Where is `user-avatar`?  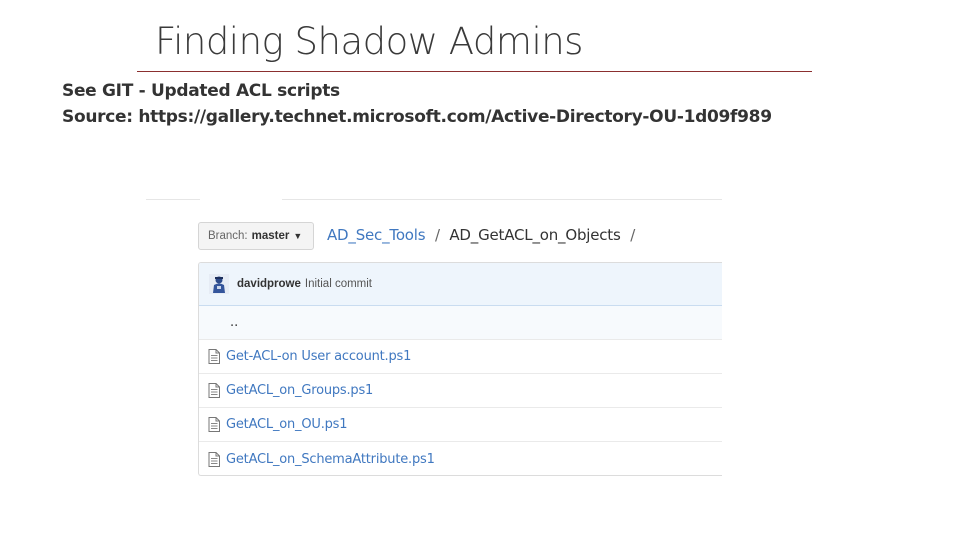
user-avatar is located at coordinates (219, 284).